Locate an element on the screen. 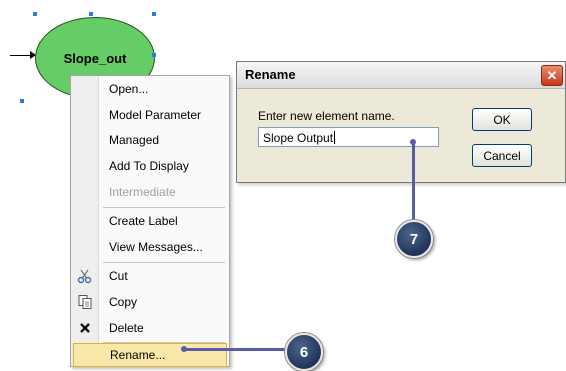 This screenshot has width=566, height=371. menu-item-managed: Managed is located at coordinates (150, 140).